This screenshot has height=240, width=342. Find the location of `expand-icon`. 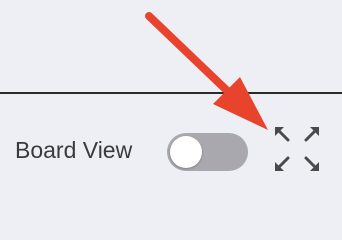

expand-icon is located at coordinates (297, 149).